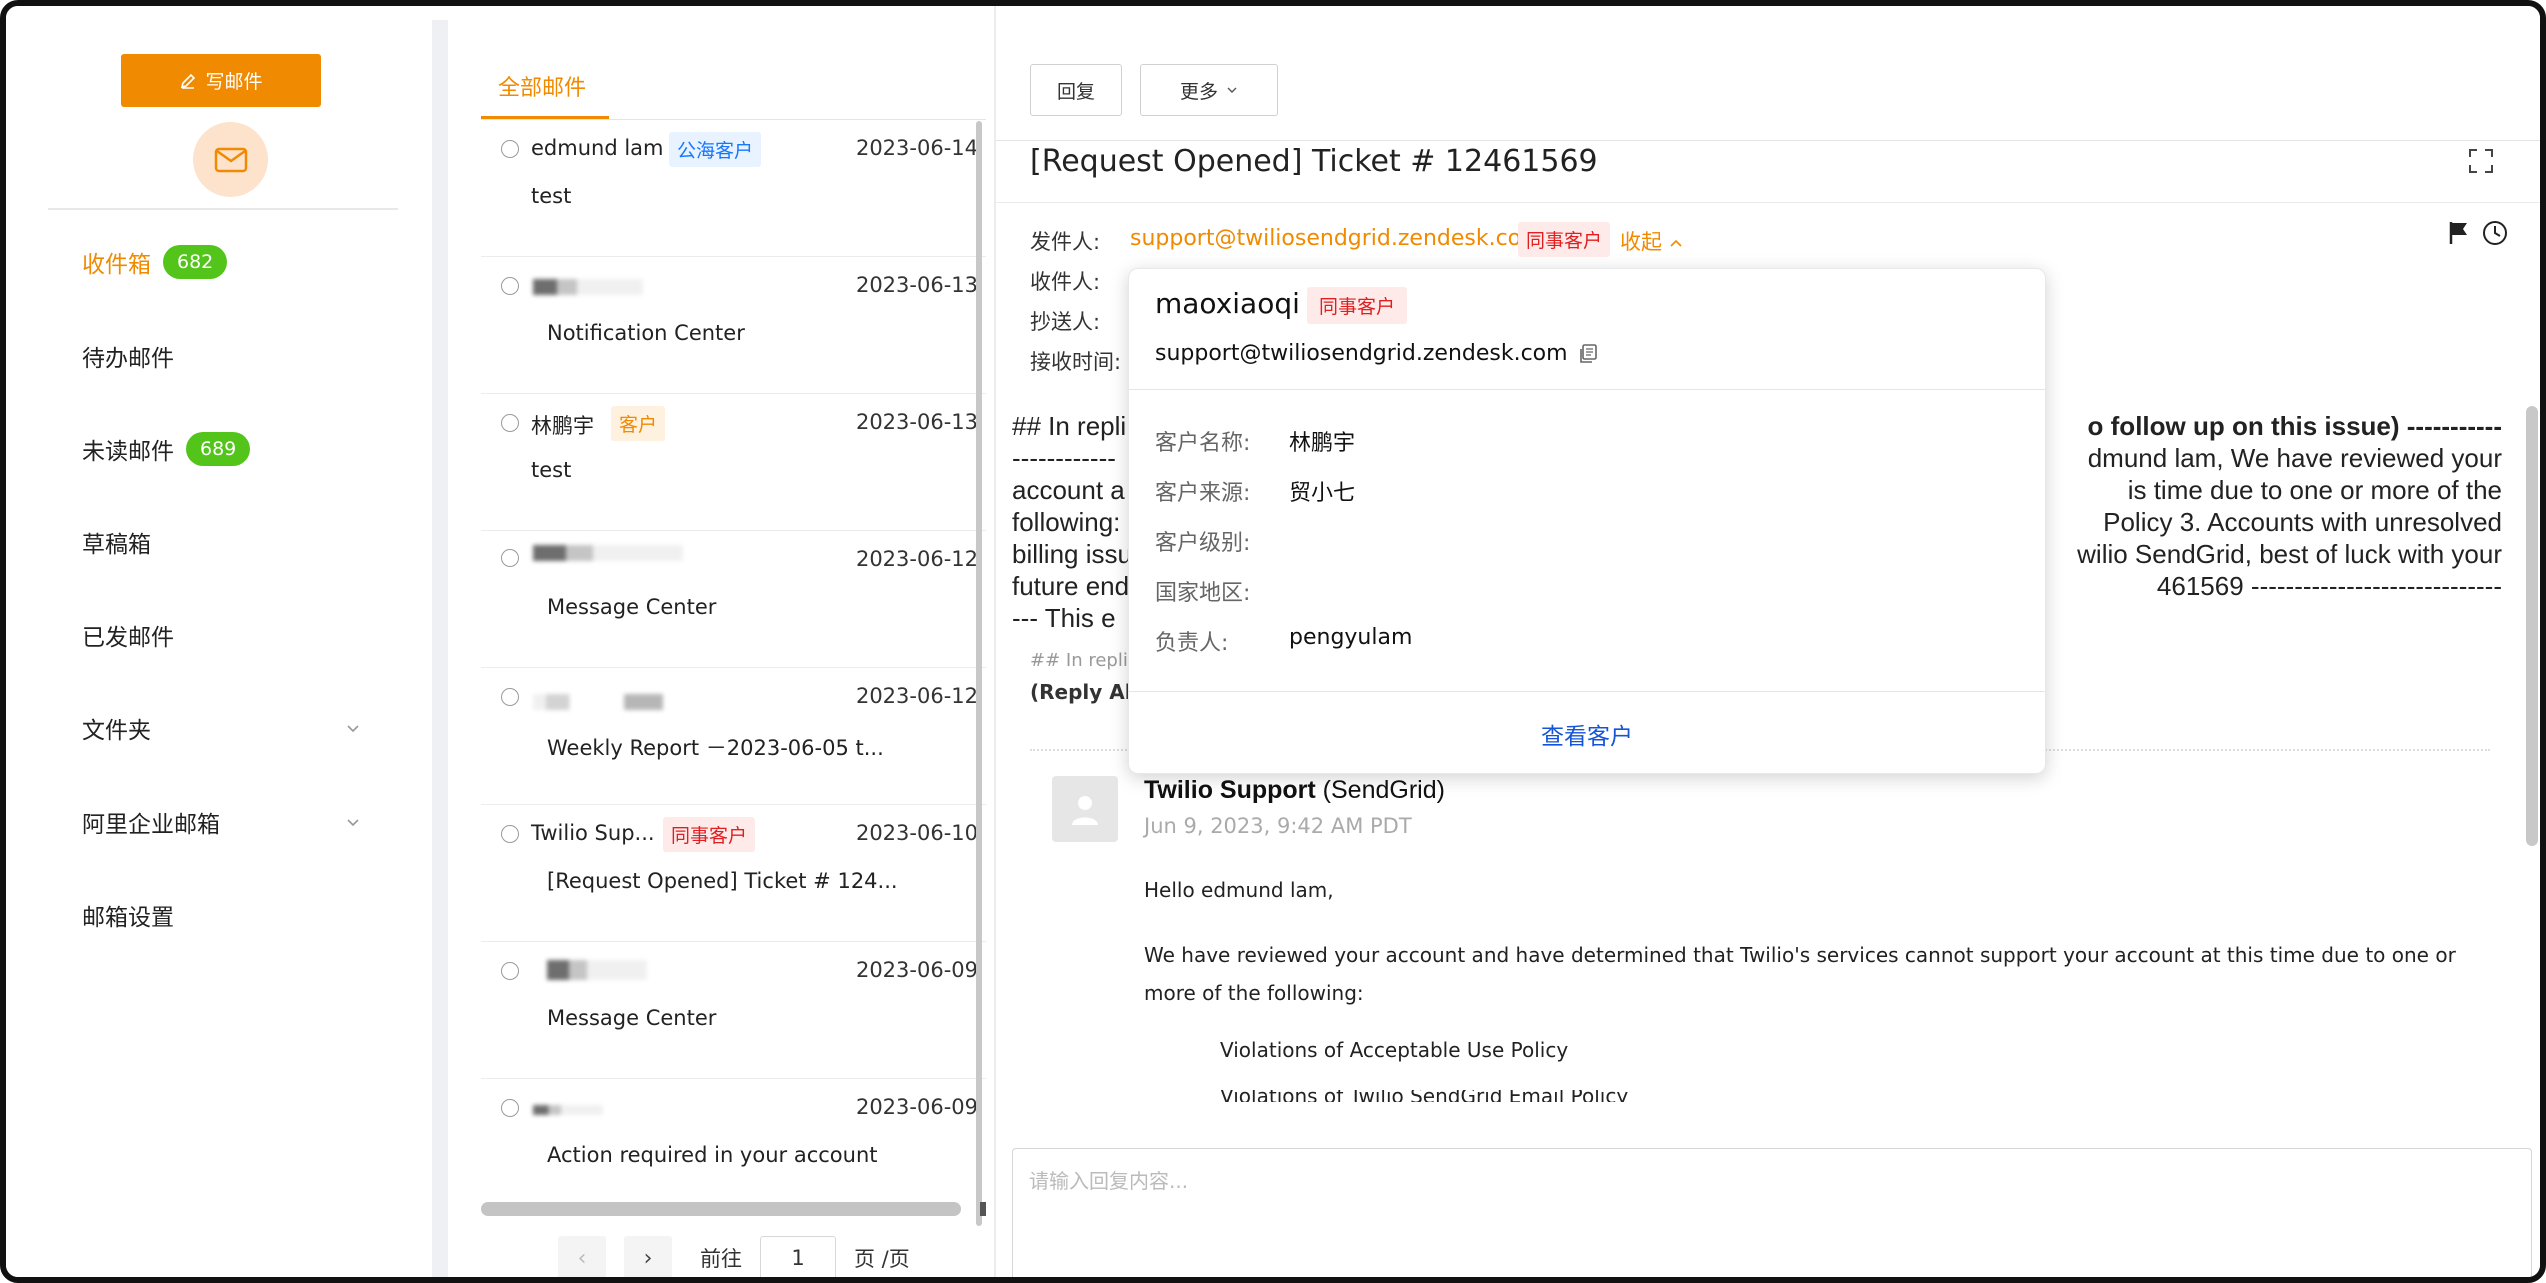 This screenshot has height=1283, width=2546. I want to click on sidebar-item-label: 阿里企业邮箱, so click(151, 825).